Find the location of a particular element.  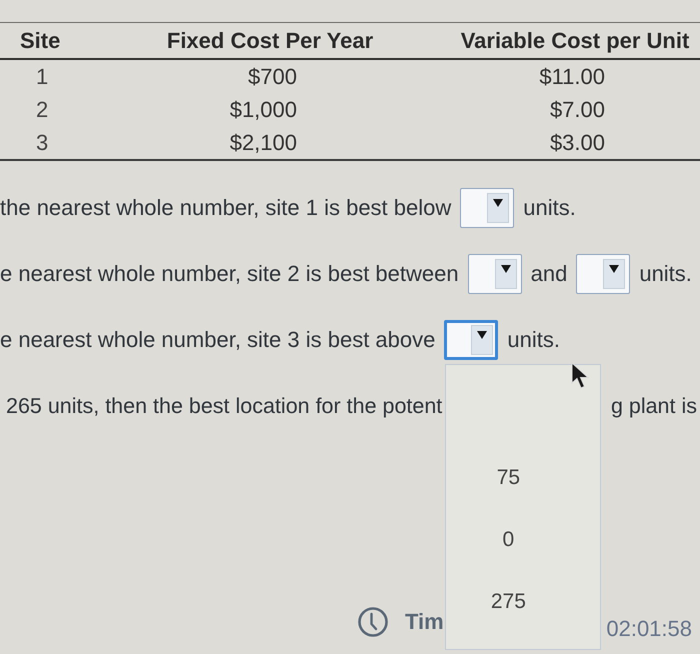

table-cell: $1,000 is located at coordinates (263, 109).